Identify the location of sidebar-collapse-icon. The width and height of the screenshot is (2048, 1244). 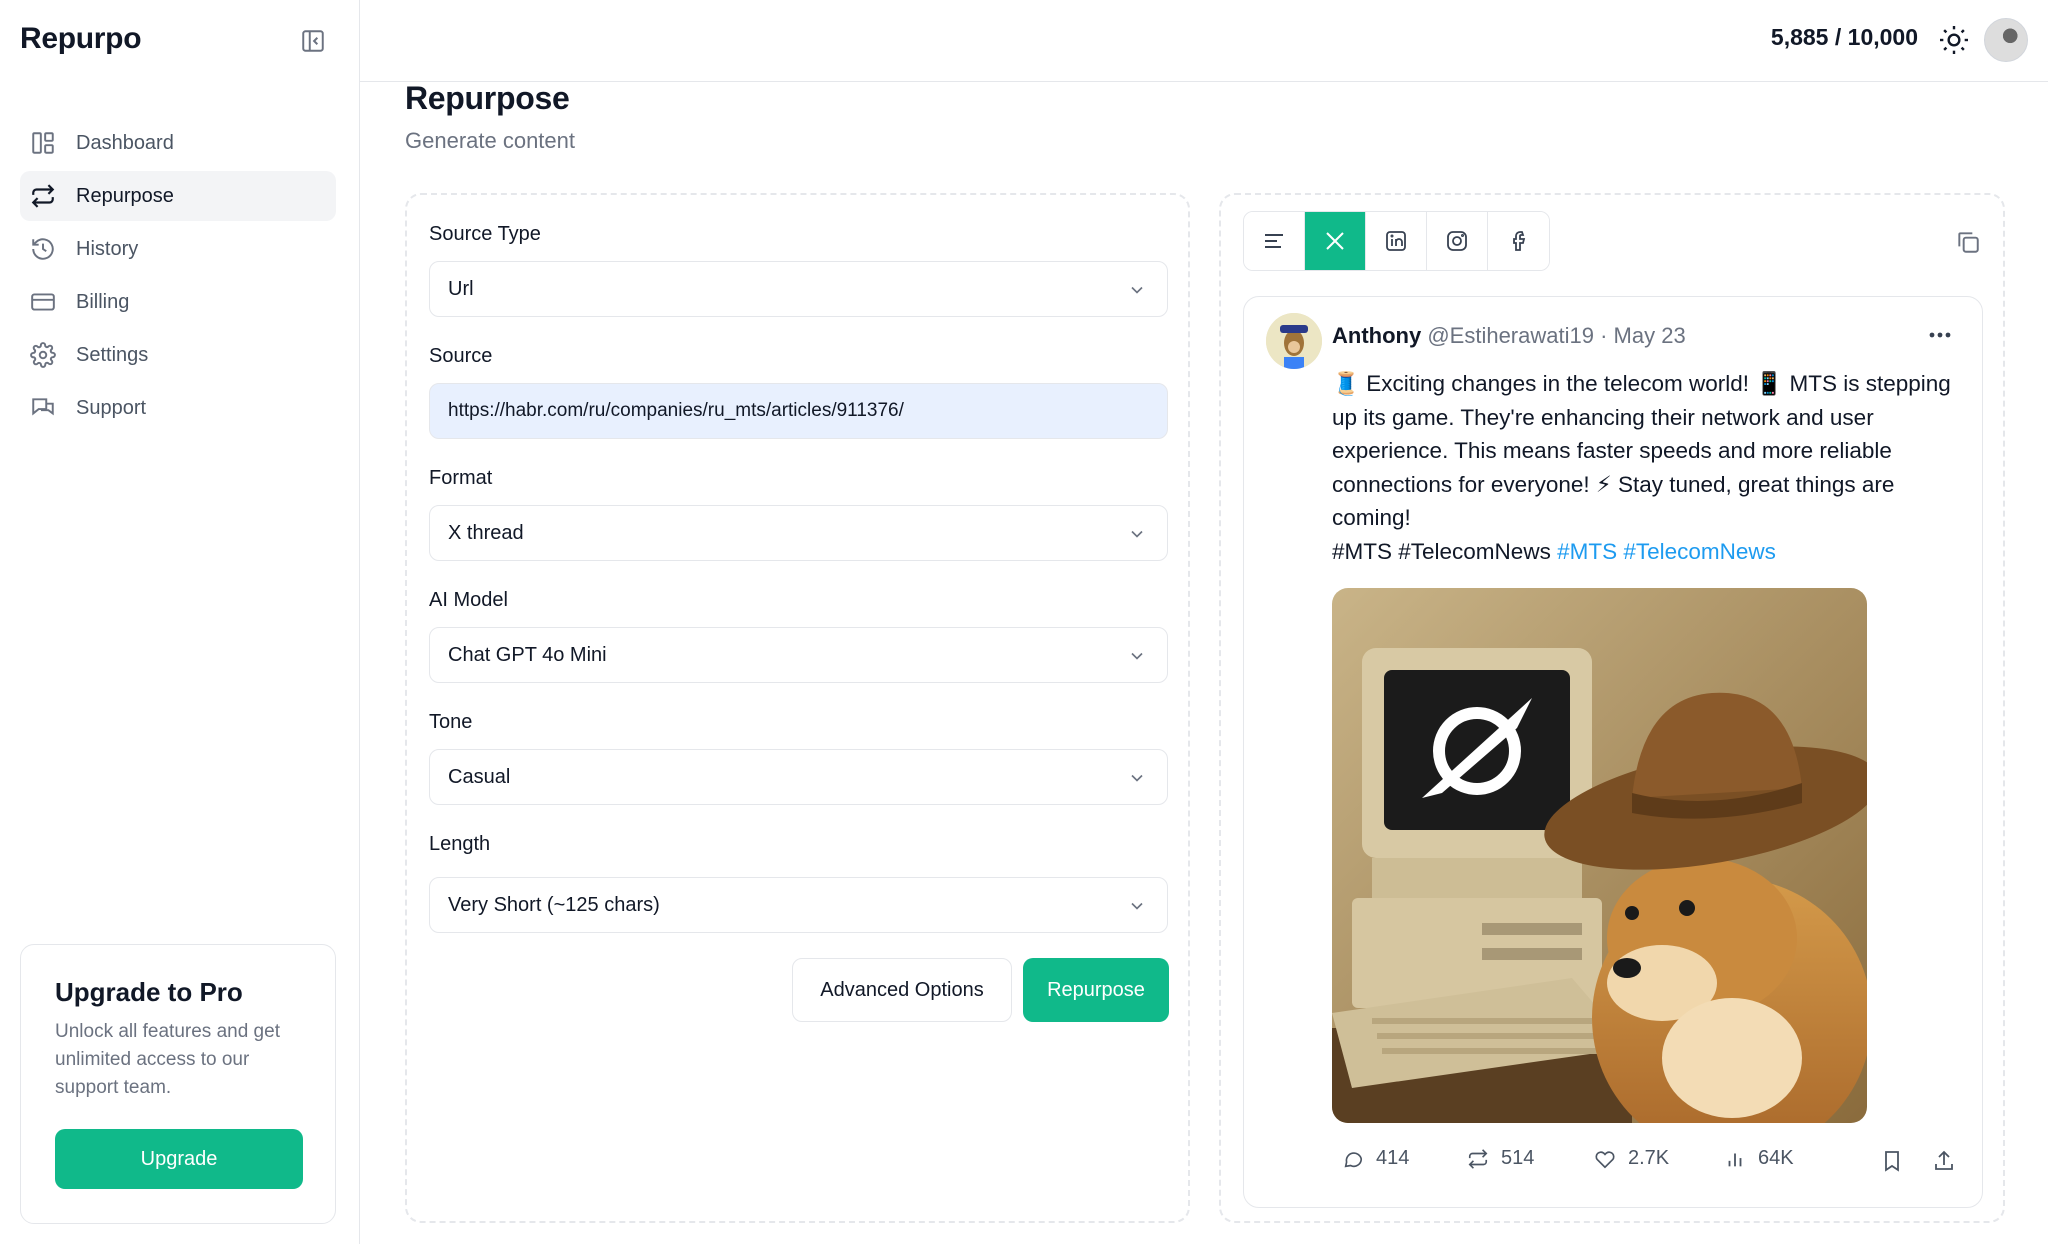
(313, 41).